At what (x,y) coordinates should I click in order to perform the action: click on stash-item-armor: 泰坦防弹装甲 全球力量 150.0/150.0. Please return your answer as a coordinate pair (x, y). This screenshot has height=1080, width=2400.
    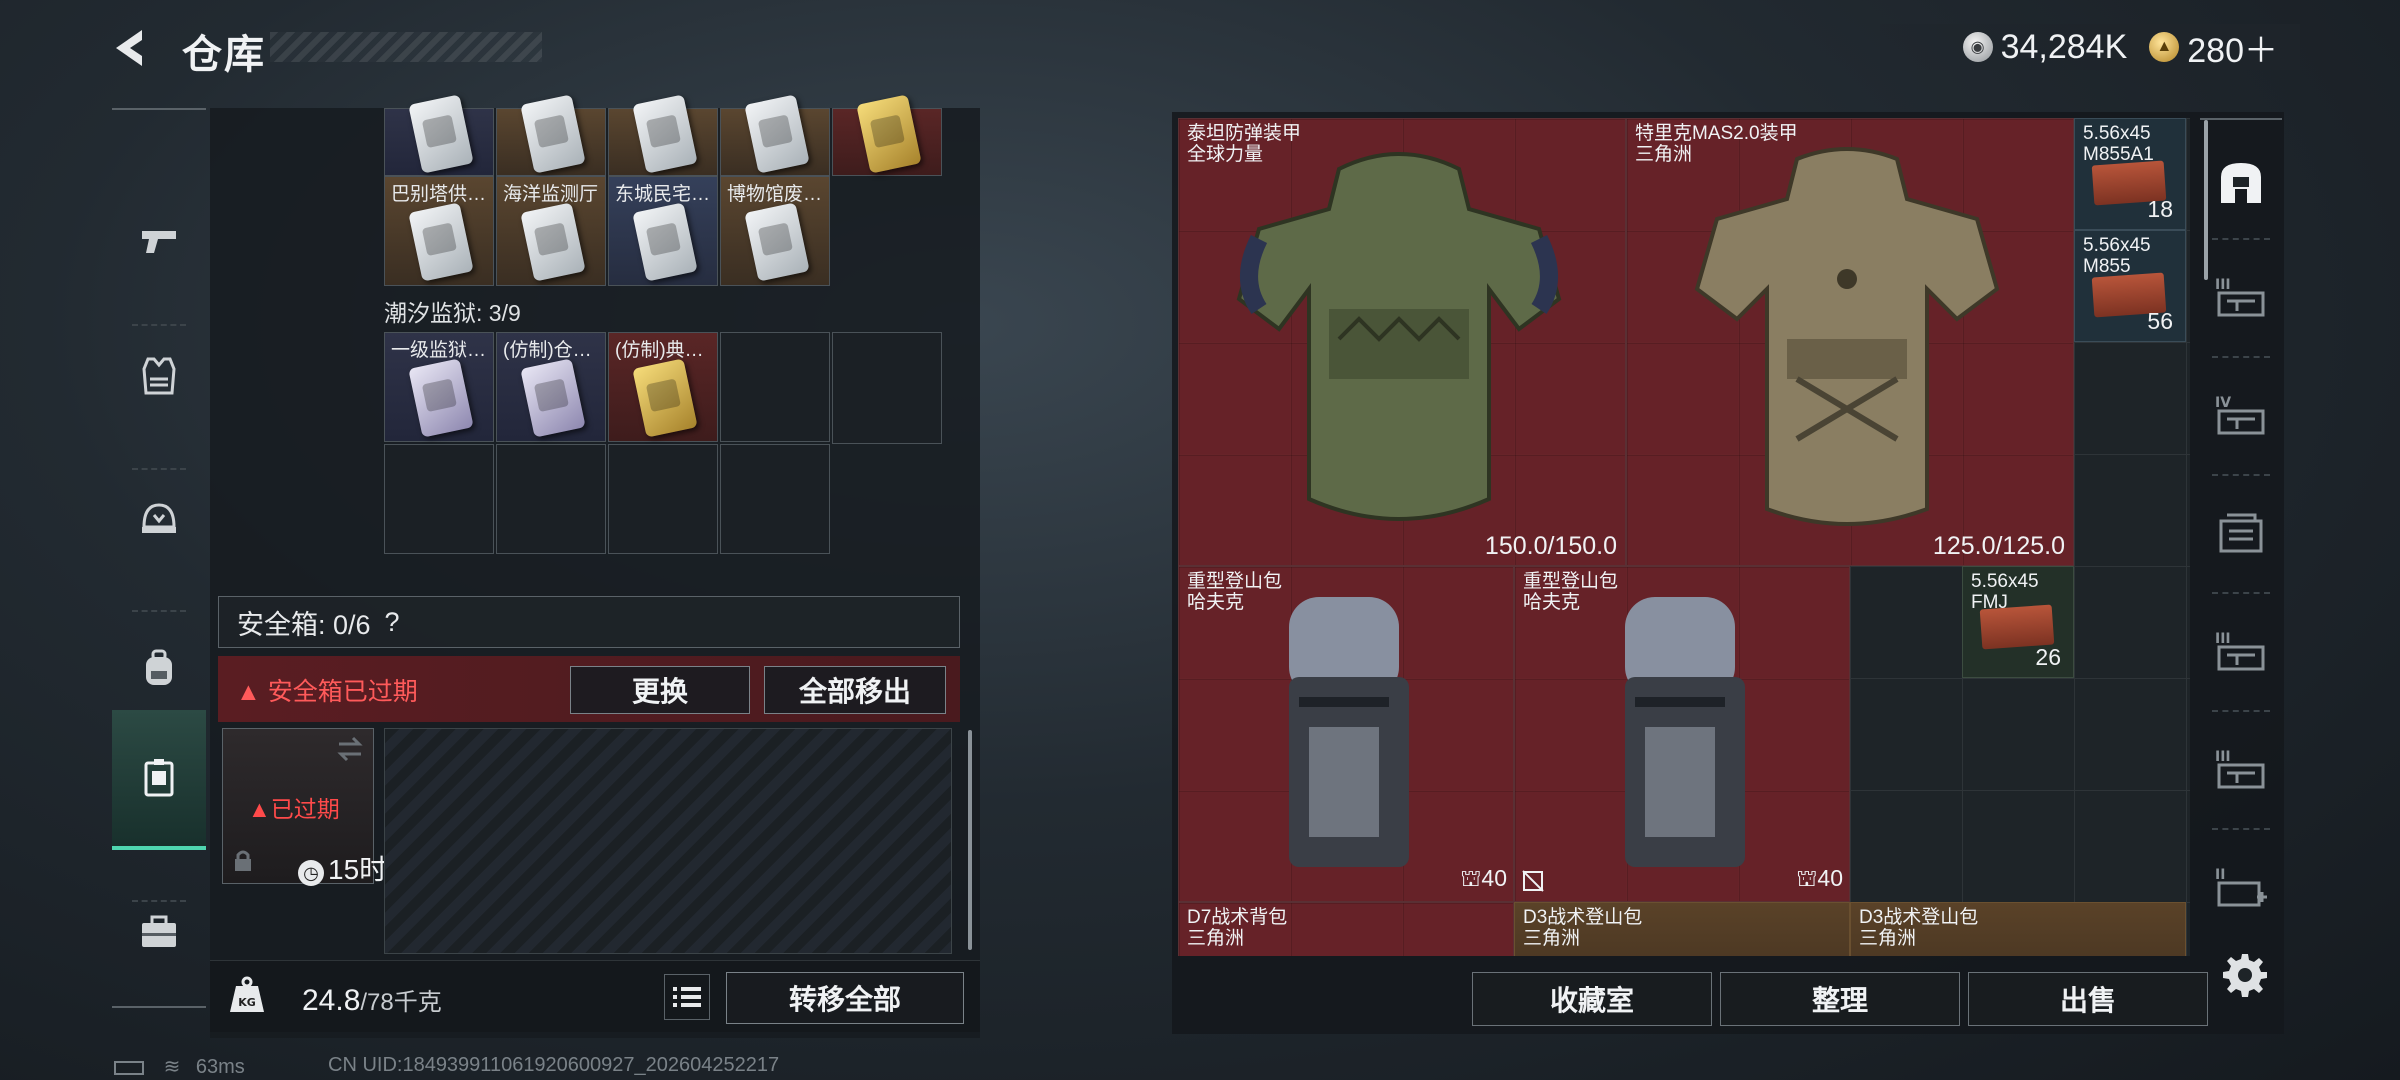
    Looking at the image, I should click on (1402, 342).